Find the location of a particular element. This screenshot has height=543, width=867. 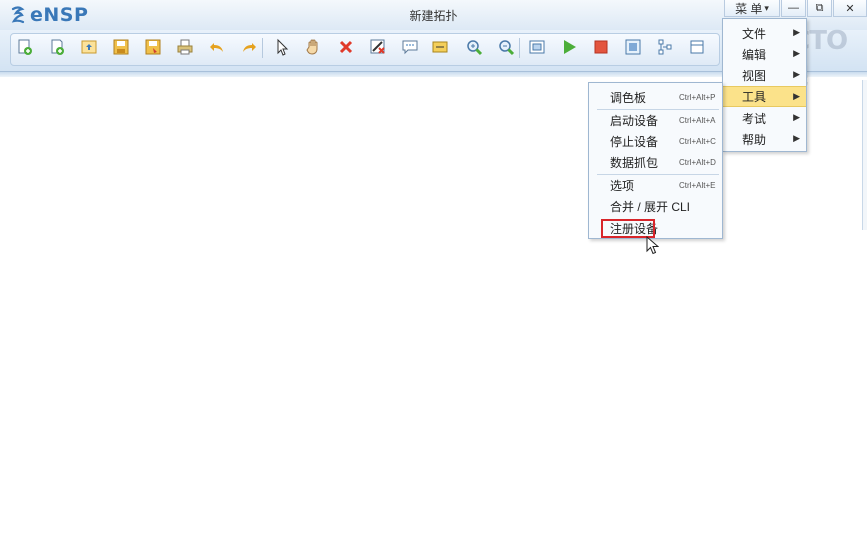

select-pointer-icon is located at coordinates (282, 47).